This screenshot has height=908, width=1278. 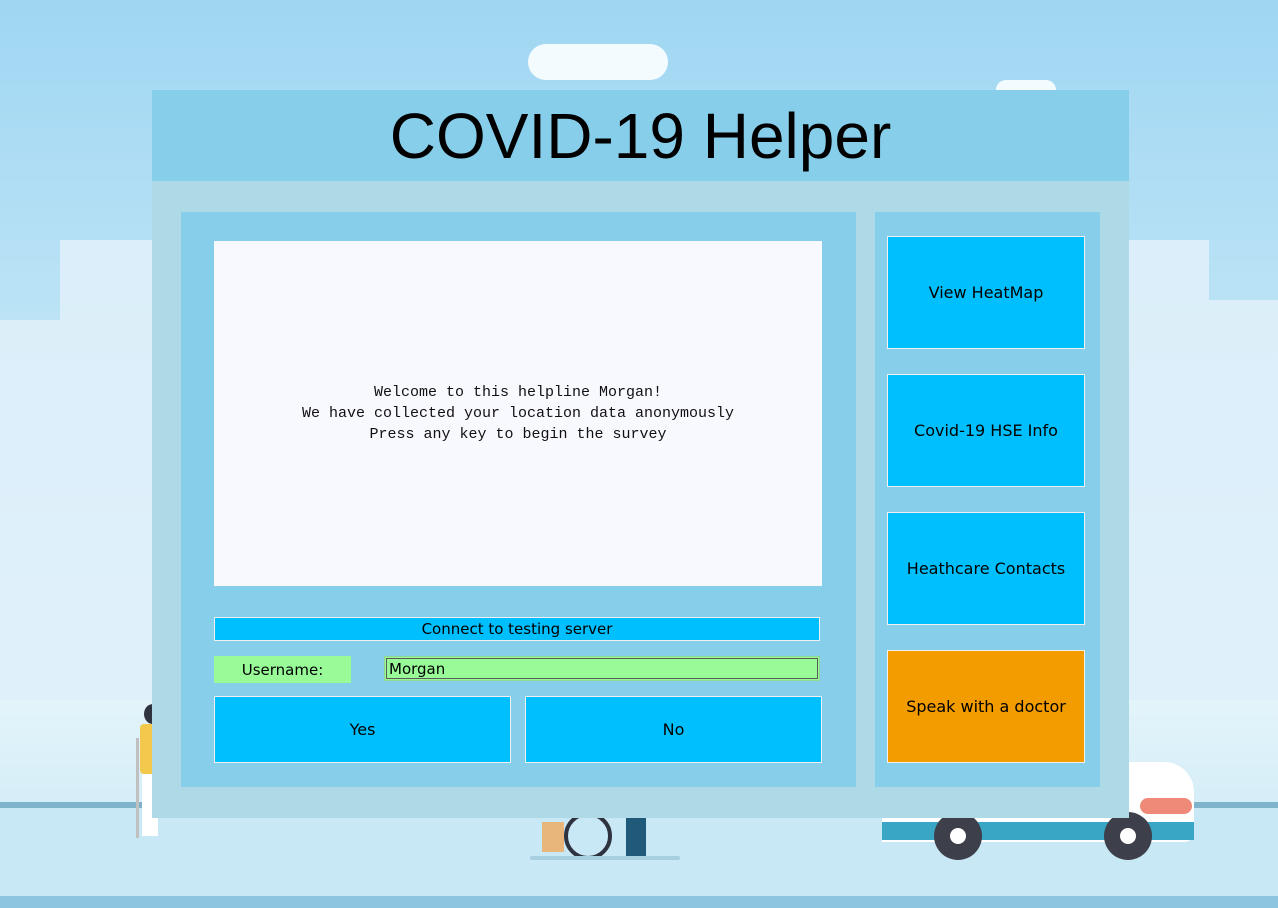 I want to click on title-bar: COVID-19 Helper, so click(x=640, y=135).